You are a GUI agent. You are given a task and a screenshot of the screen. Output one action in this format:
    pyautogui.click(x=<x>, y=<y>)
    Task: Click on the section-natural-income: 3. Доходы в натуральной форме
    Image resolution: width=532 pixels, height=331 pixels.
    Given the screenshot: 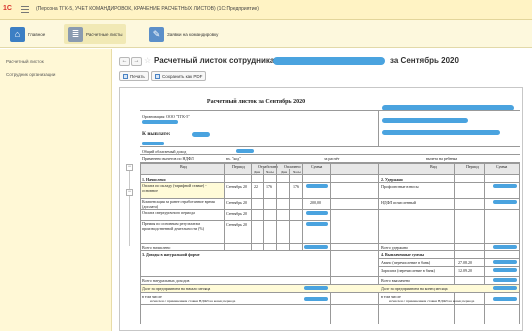 What is the action you would take?
    pyautogui.click(x=171, y=254)
    